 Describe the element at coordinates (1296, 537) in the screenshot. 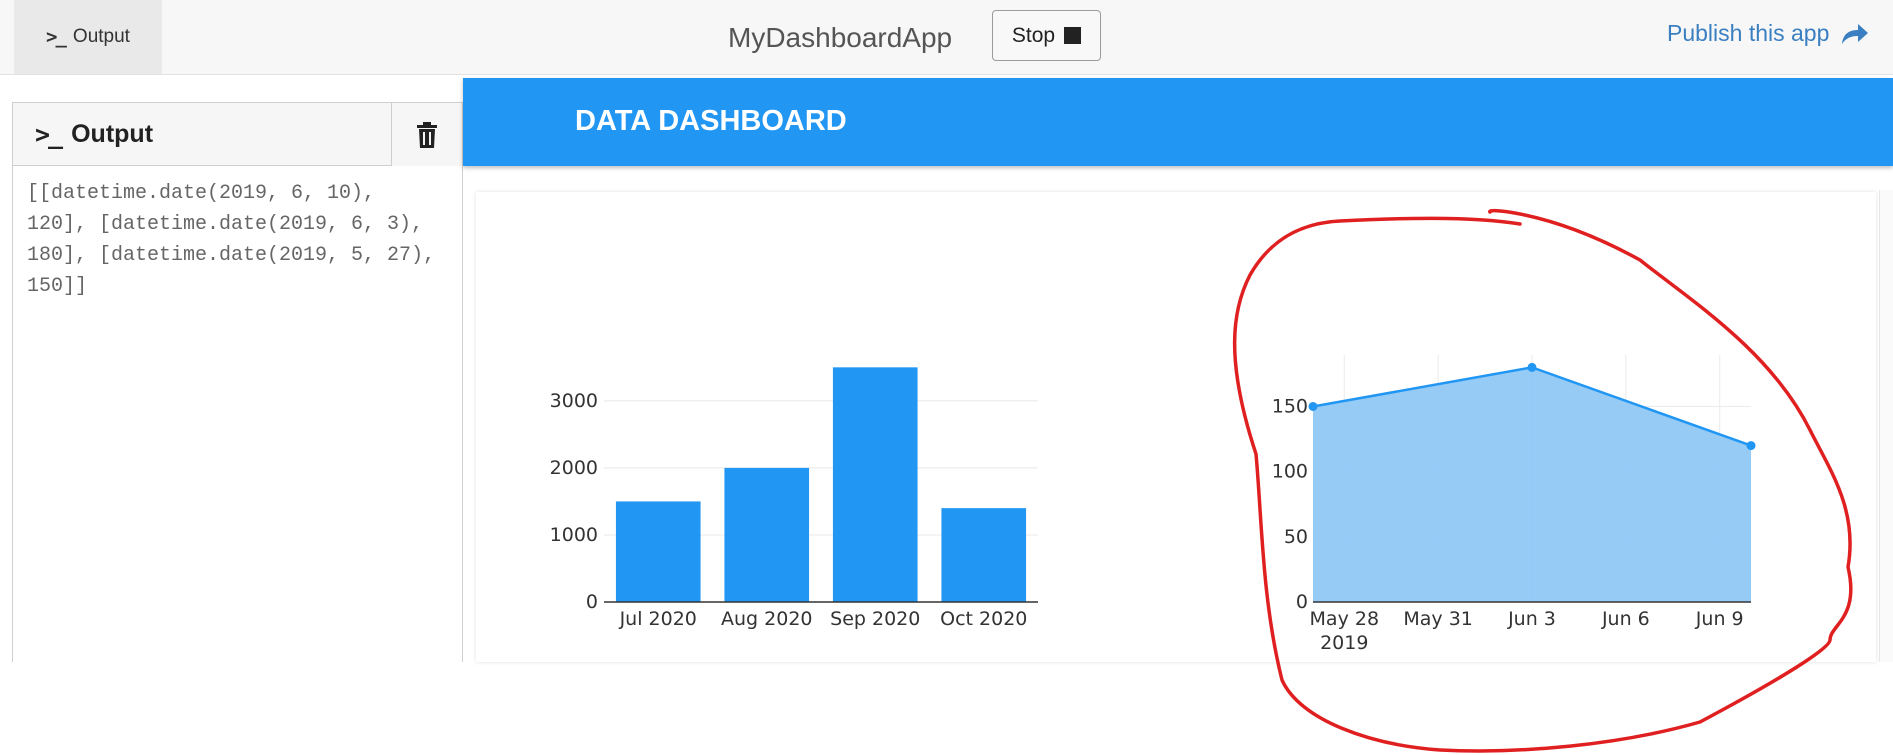

I see `area-y-tick-label: 50` at that location.